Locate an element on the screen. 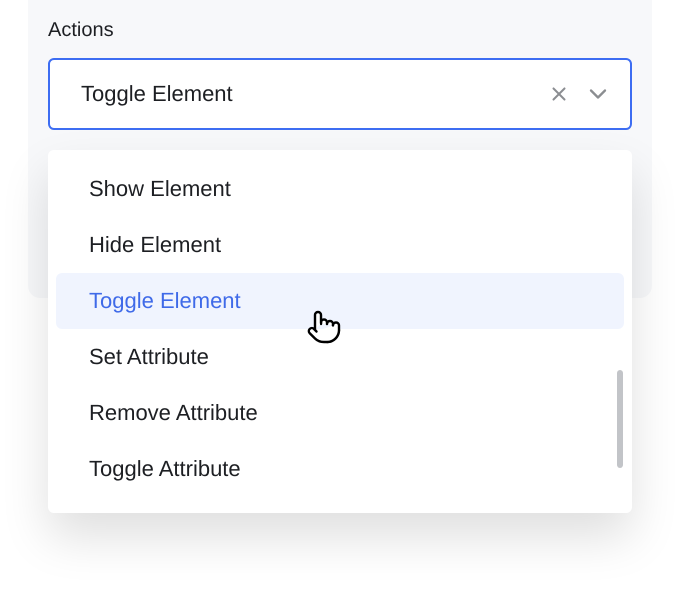 This screenshot has width=680, height=602. select-value: Toggle Element is located at coordinates (157, 94).